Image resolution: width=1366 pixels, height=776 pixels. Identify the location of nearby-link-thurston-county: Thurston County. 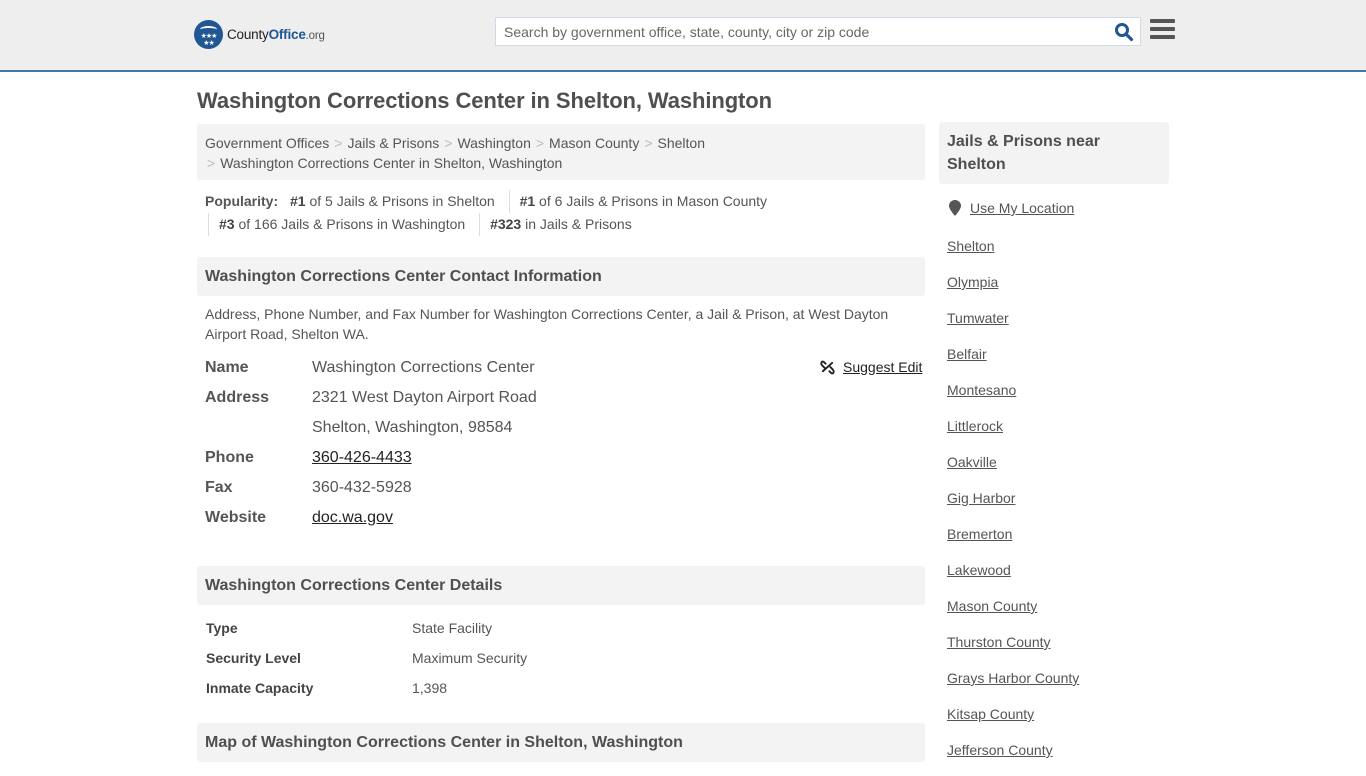
(999, 642).